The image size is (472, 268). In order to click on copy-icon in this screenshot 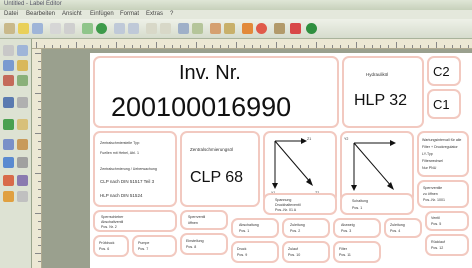, I will do `click(165, 28)`.